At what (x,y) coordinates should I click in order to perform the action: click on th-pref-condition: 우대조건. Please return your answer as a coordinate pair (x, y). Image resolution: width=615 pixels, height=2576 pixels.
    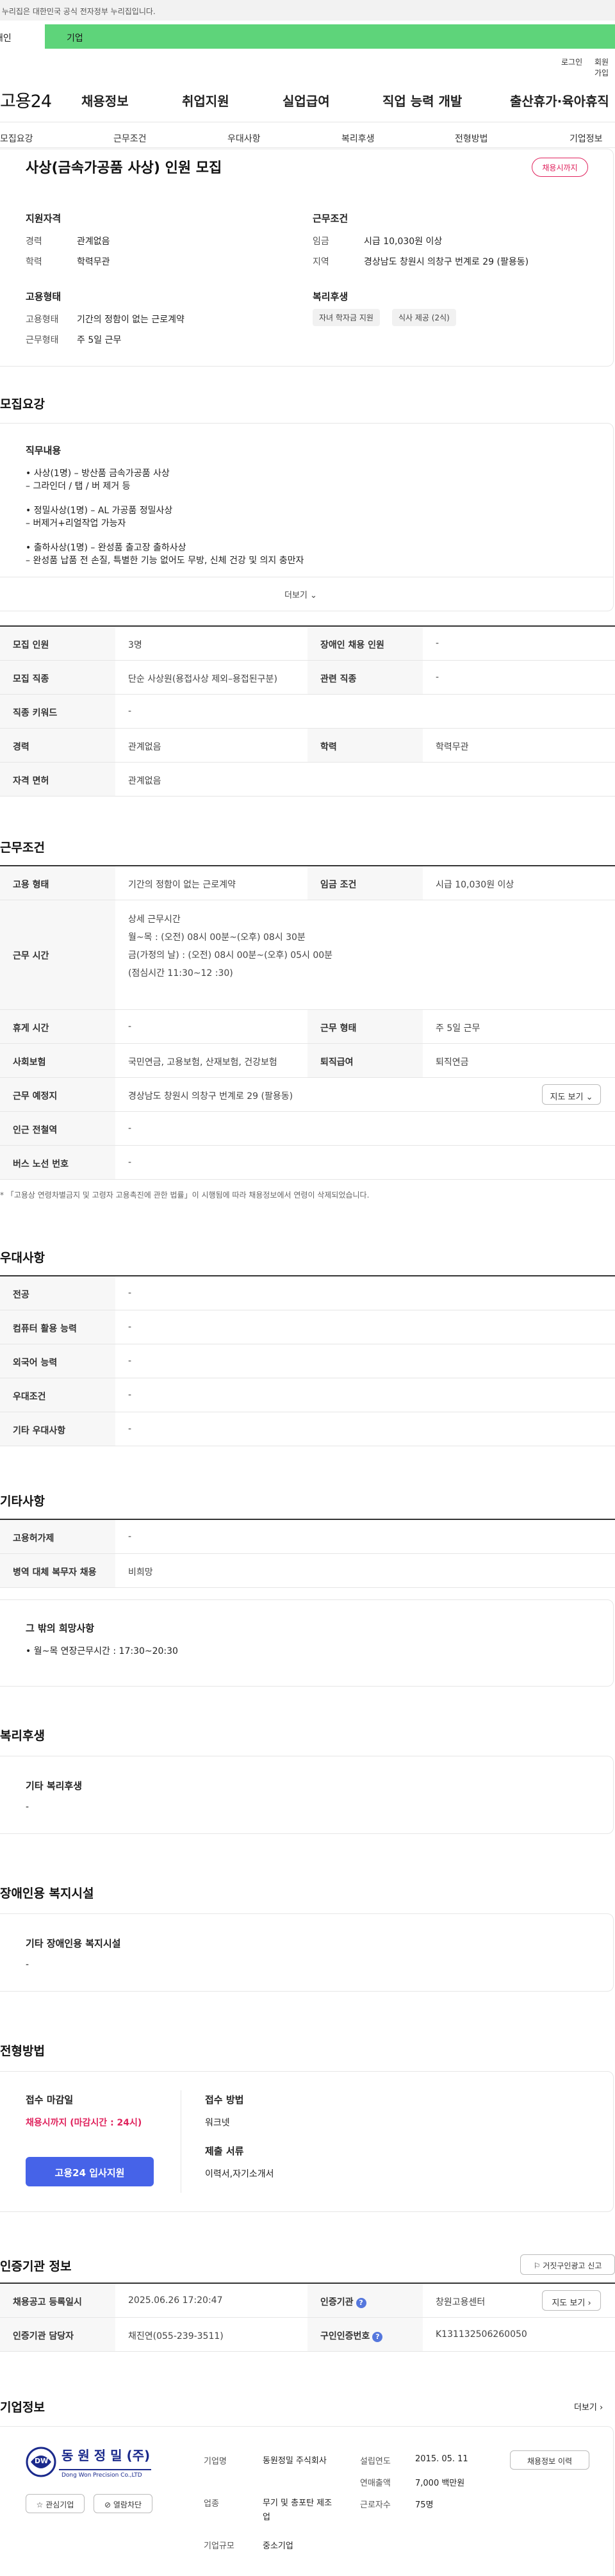
    Looking at the image, I should click on (58, 1395).